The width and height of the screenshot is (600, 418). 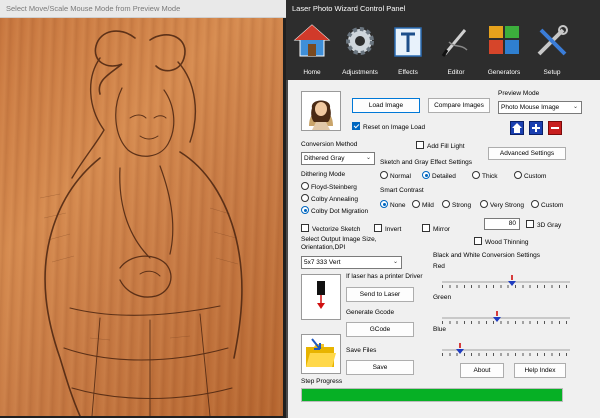 What do you see at coordinates (552, 40) in the screenshot?
I see `tools-icon` at bounding box center [552, 40].